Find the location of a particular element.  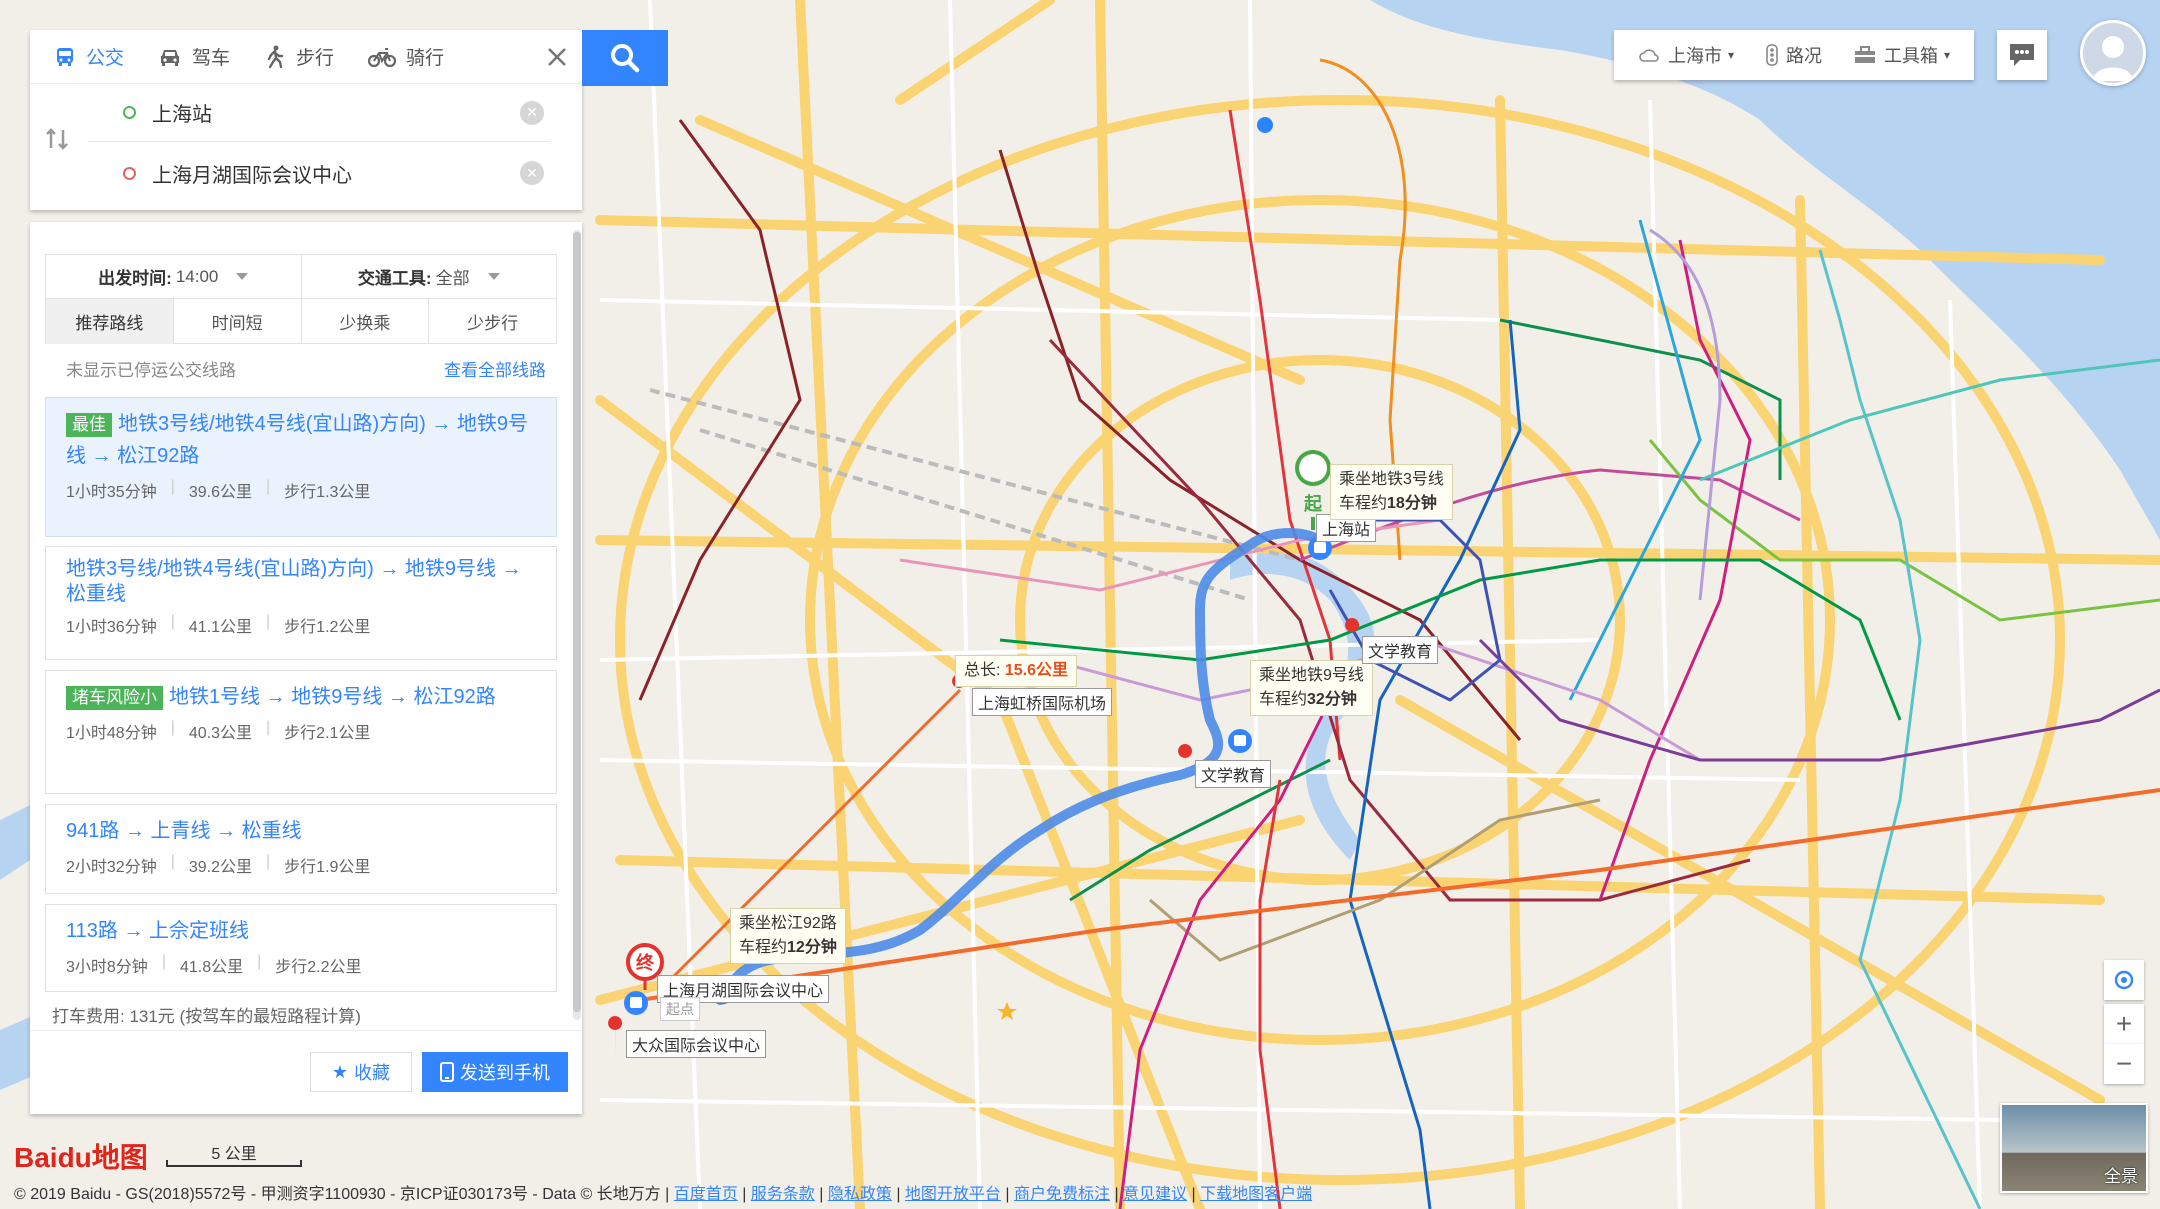

tip-time: 12分钟 is located at coordinates (812, 947).